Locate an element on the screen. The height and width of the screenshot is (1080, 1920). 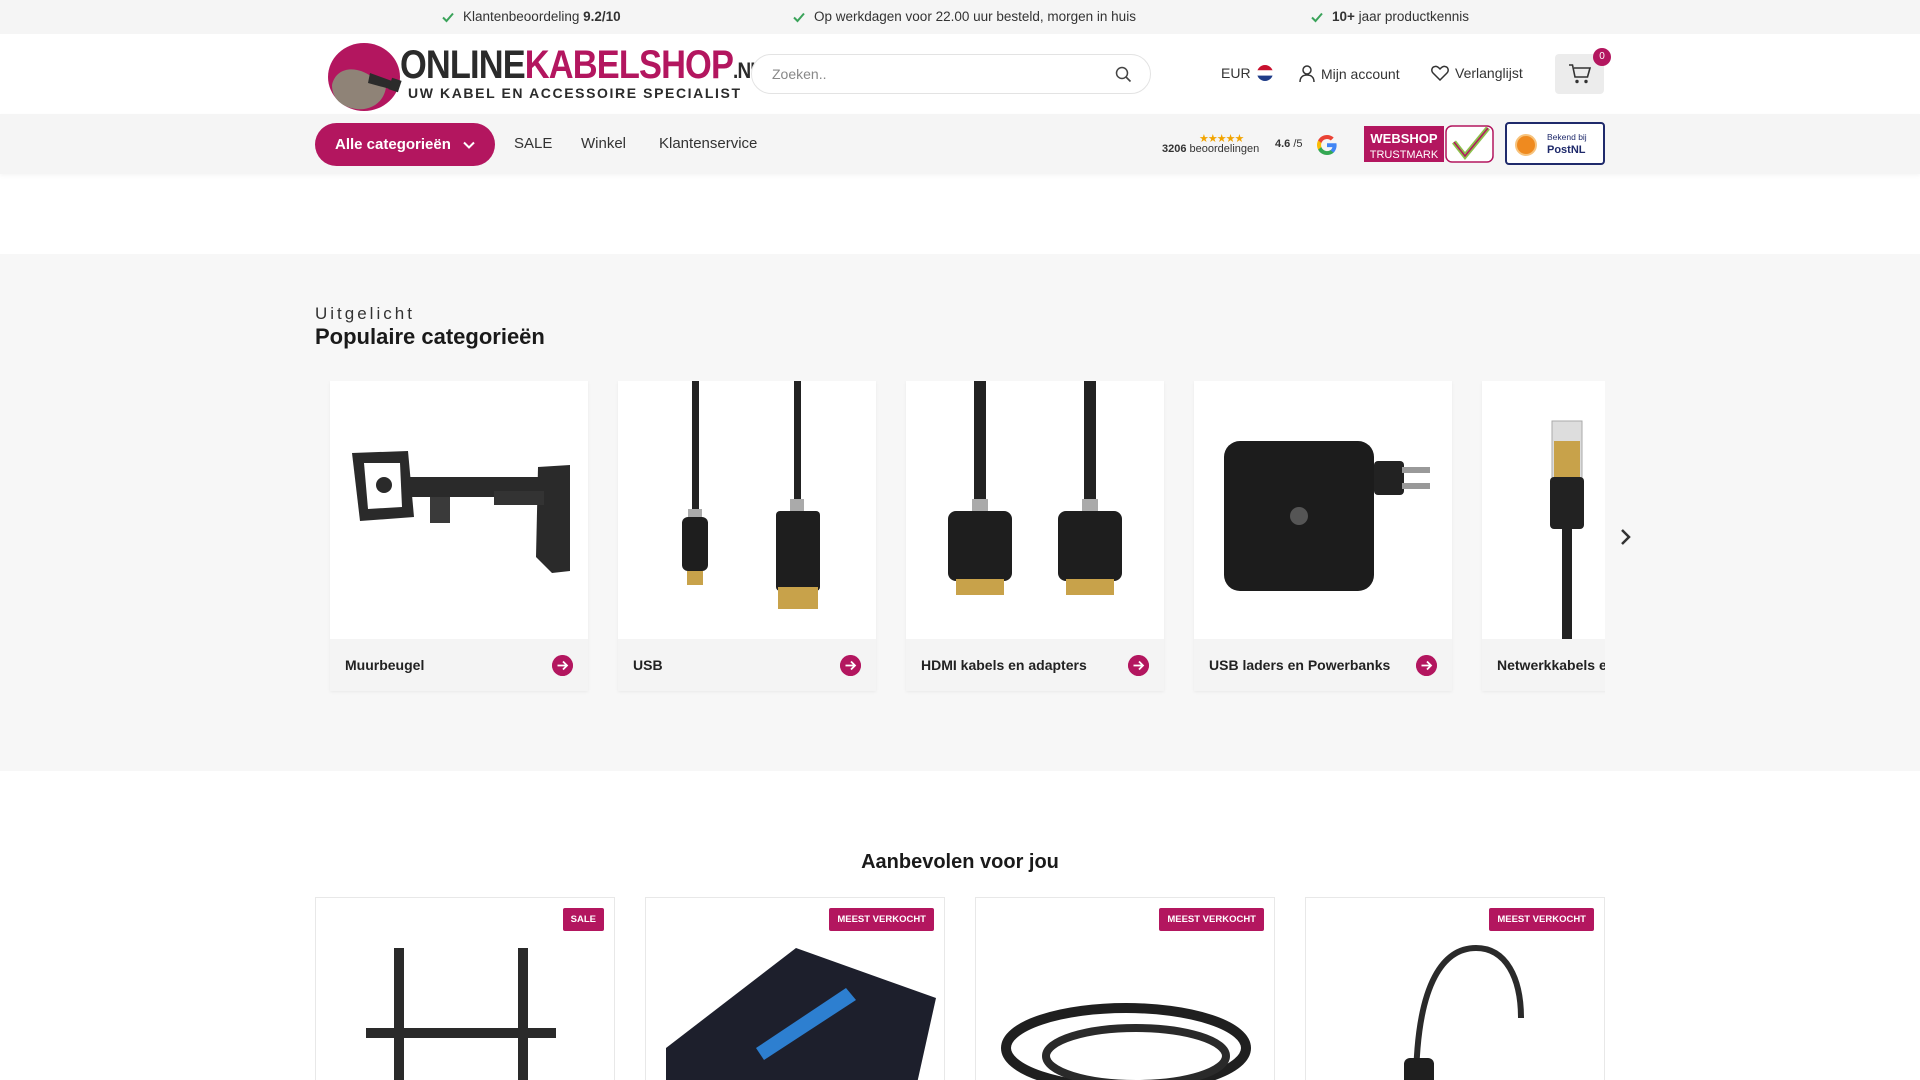
usp-text: Klantenbeoordeling 9.2/10 is located at coordinates (542, 16).